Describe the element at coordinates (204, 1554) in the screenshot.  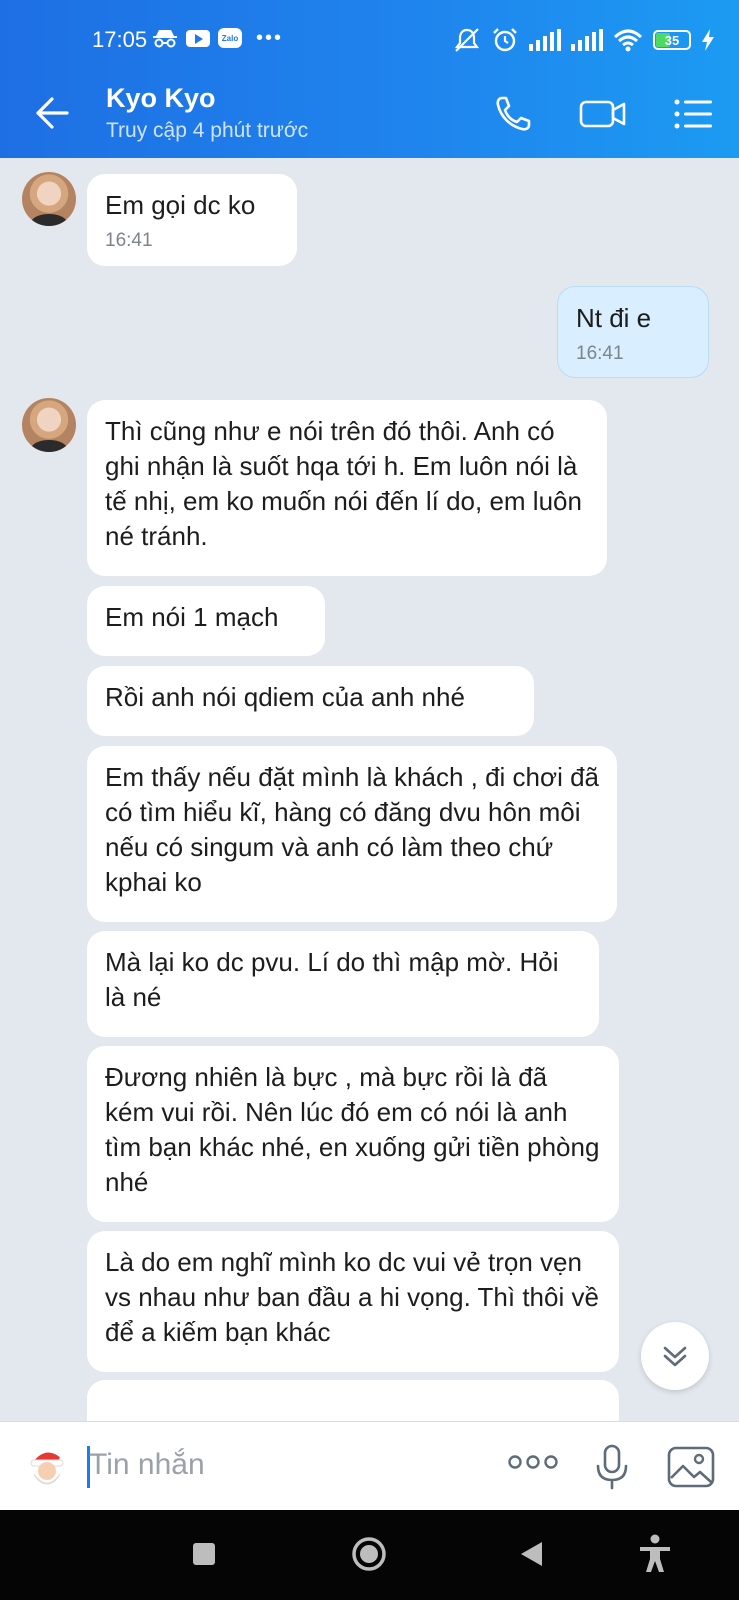
I see `recents-icon` at that location.